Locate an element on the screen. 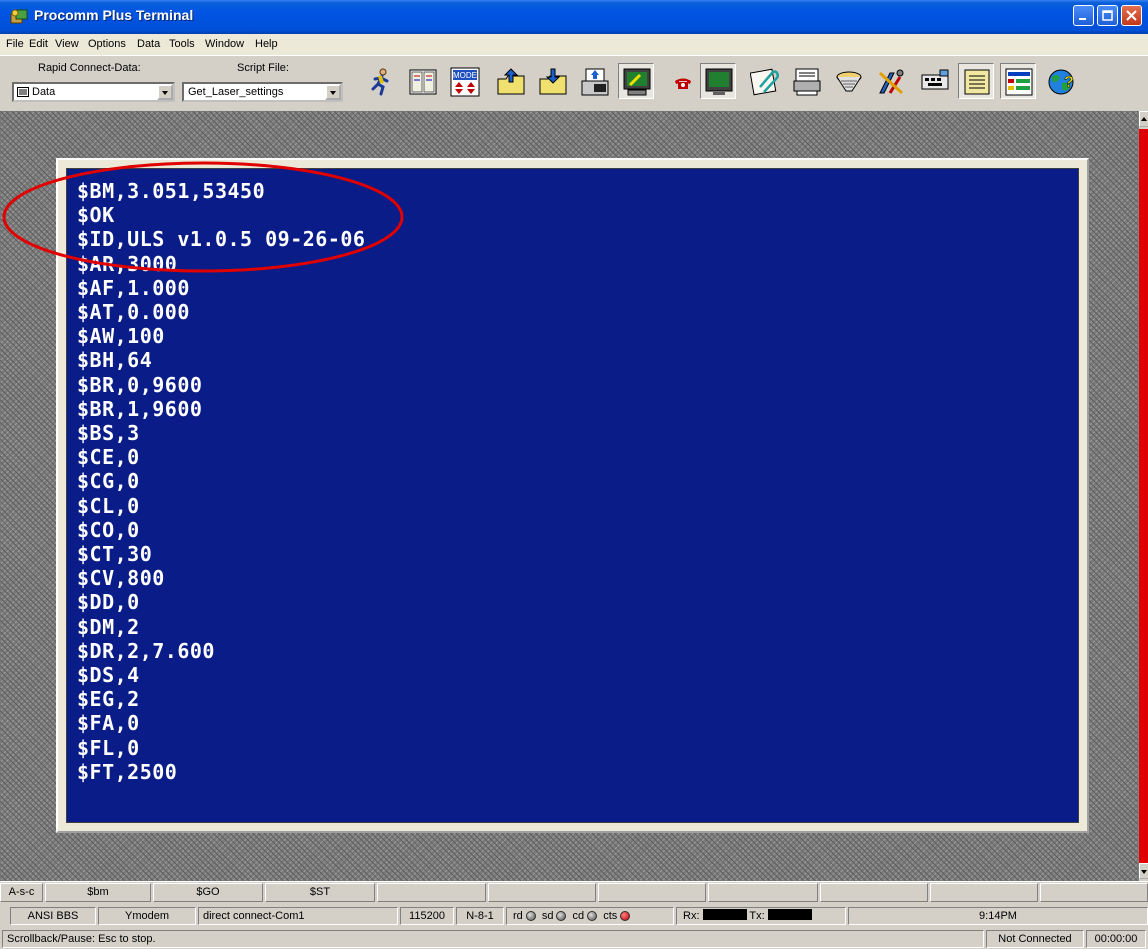 The width and height of the screenshot is (1148, 949). minimize-button is located at coordinates (1083, 15).